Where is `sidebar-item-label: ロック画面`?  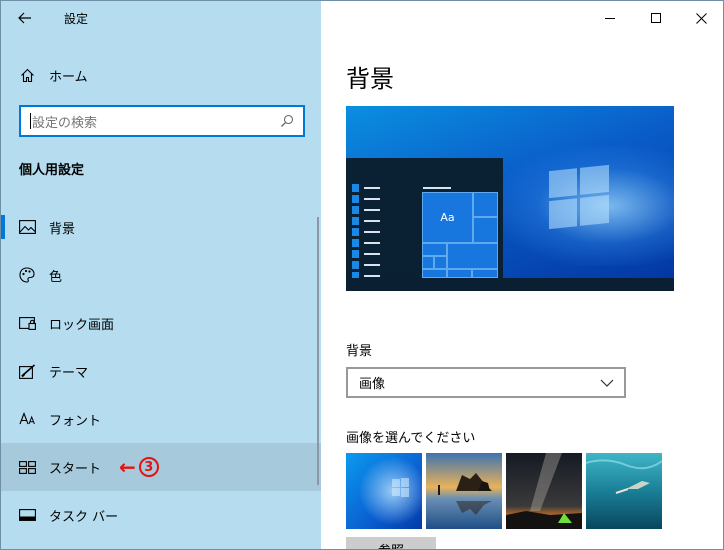
sidebar-item-label: ロック画面 is located at coordinates (82, 325).